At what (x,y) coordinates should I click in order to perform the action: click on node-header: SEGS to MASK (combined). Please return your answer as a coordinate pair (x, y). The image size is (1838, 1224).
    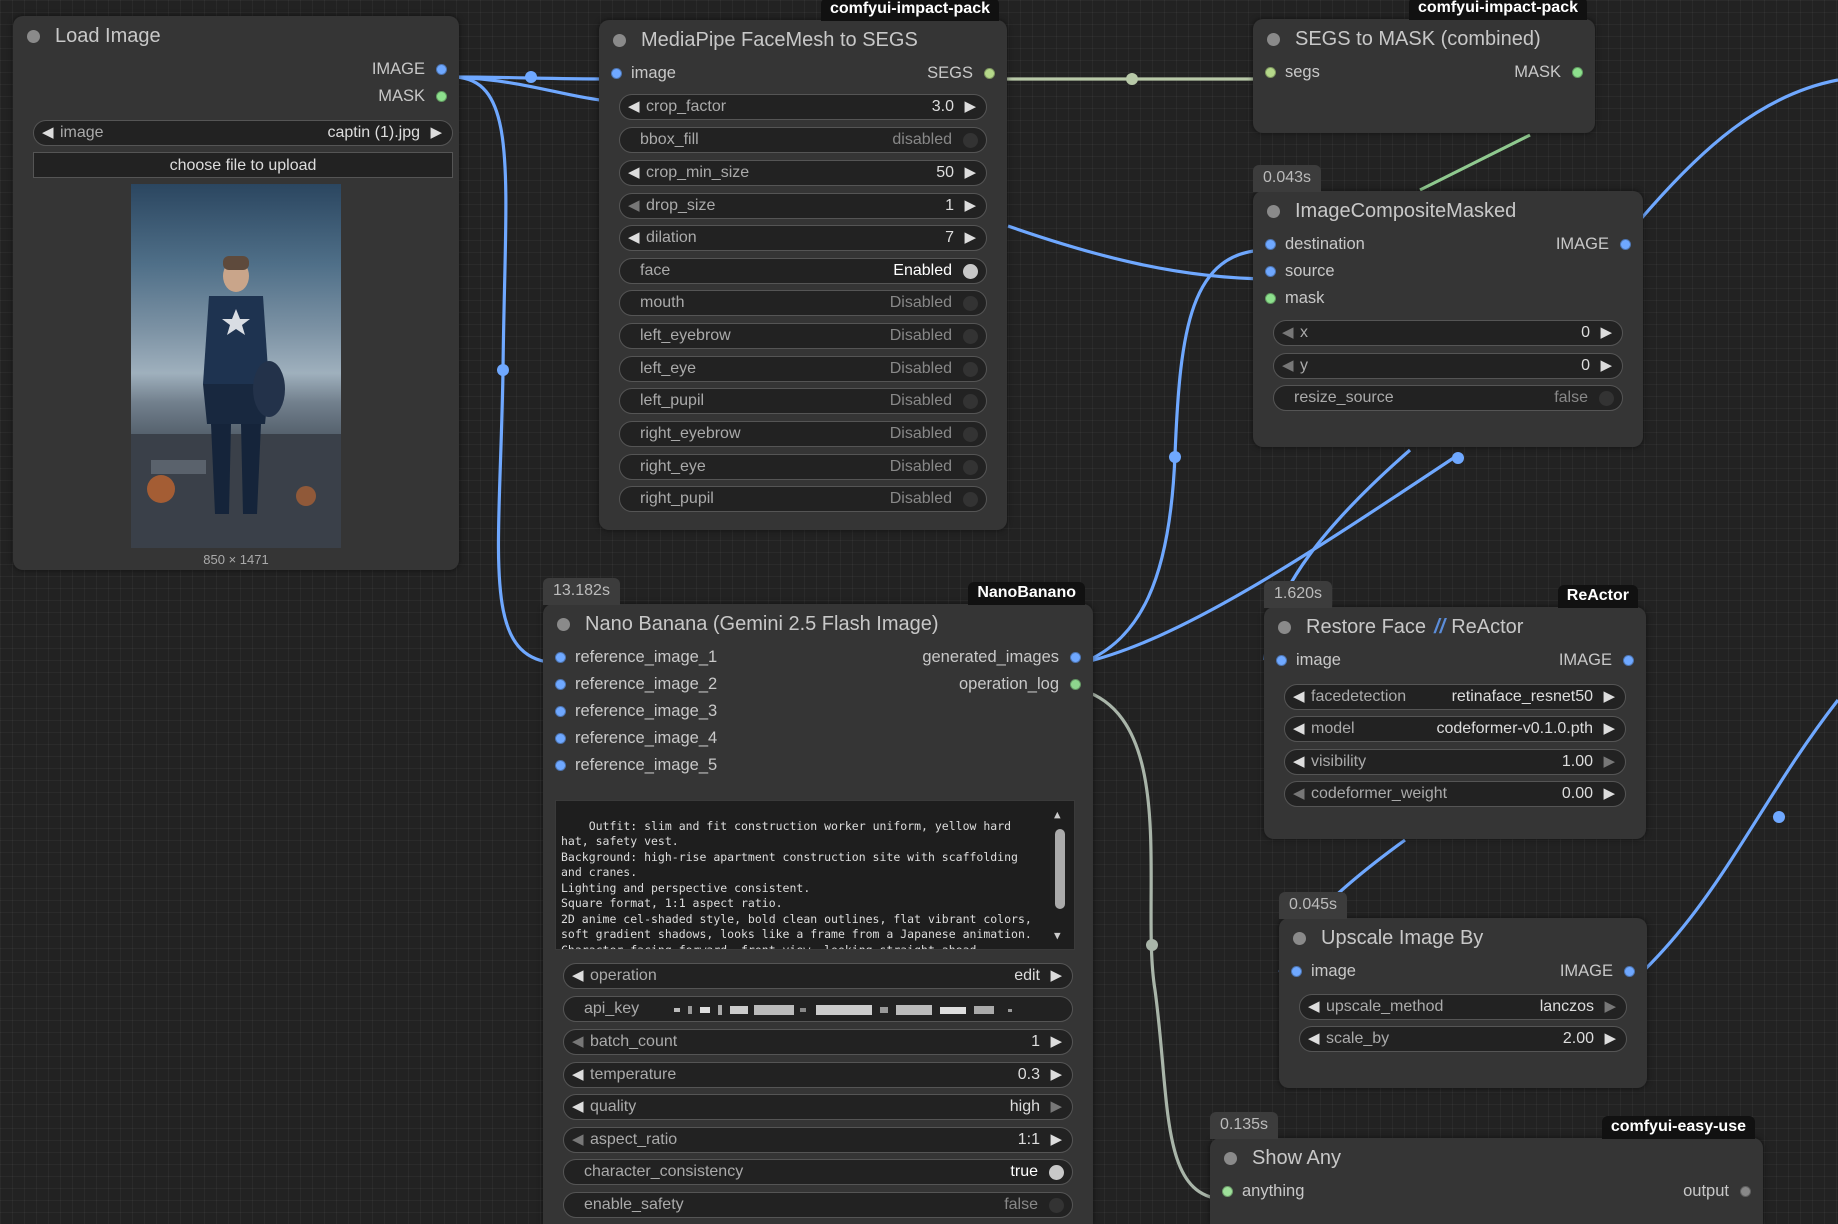
    Looking at the image, I should click on (1424, 39).